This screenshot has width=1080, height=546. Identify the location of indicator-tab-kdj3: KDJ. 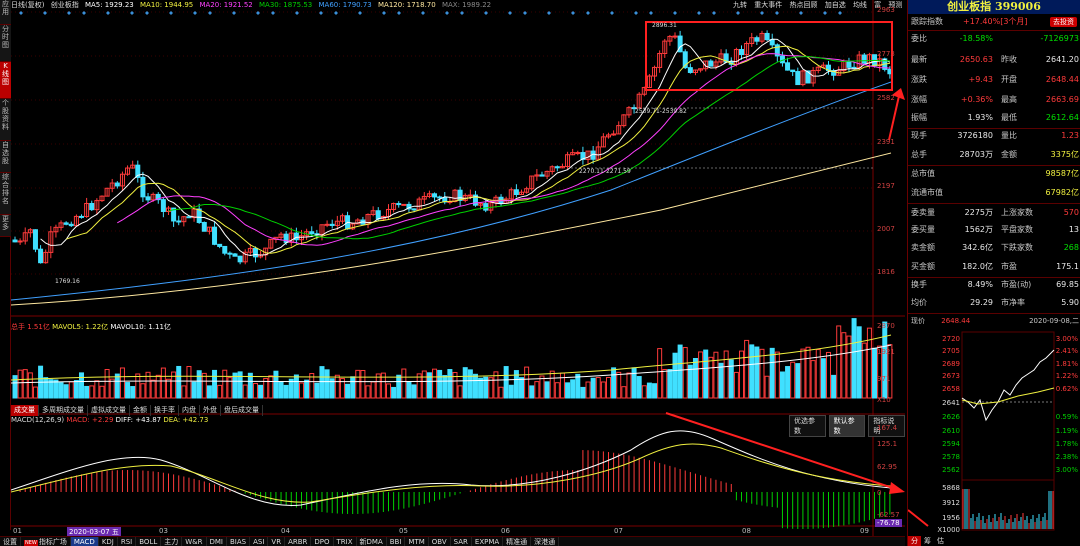
(108, 541).